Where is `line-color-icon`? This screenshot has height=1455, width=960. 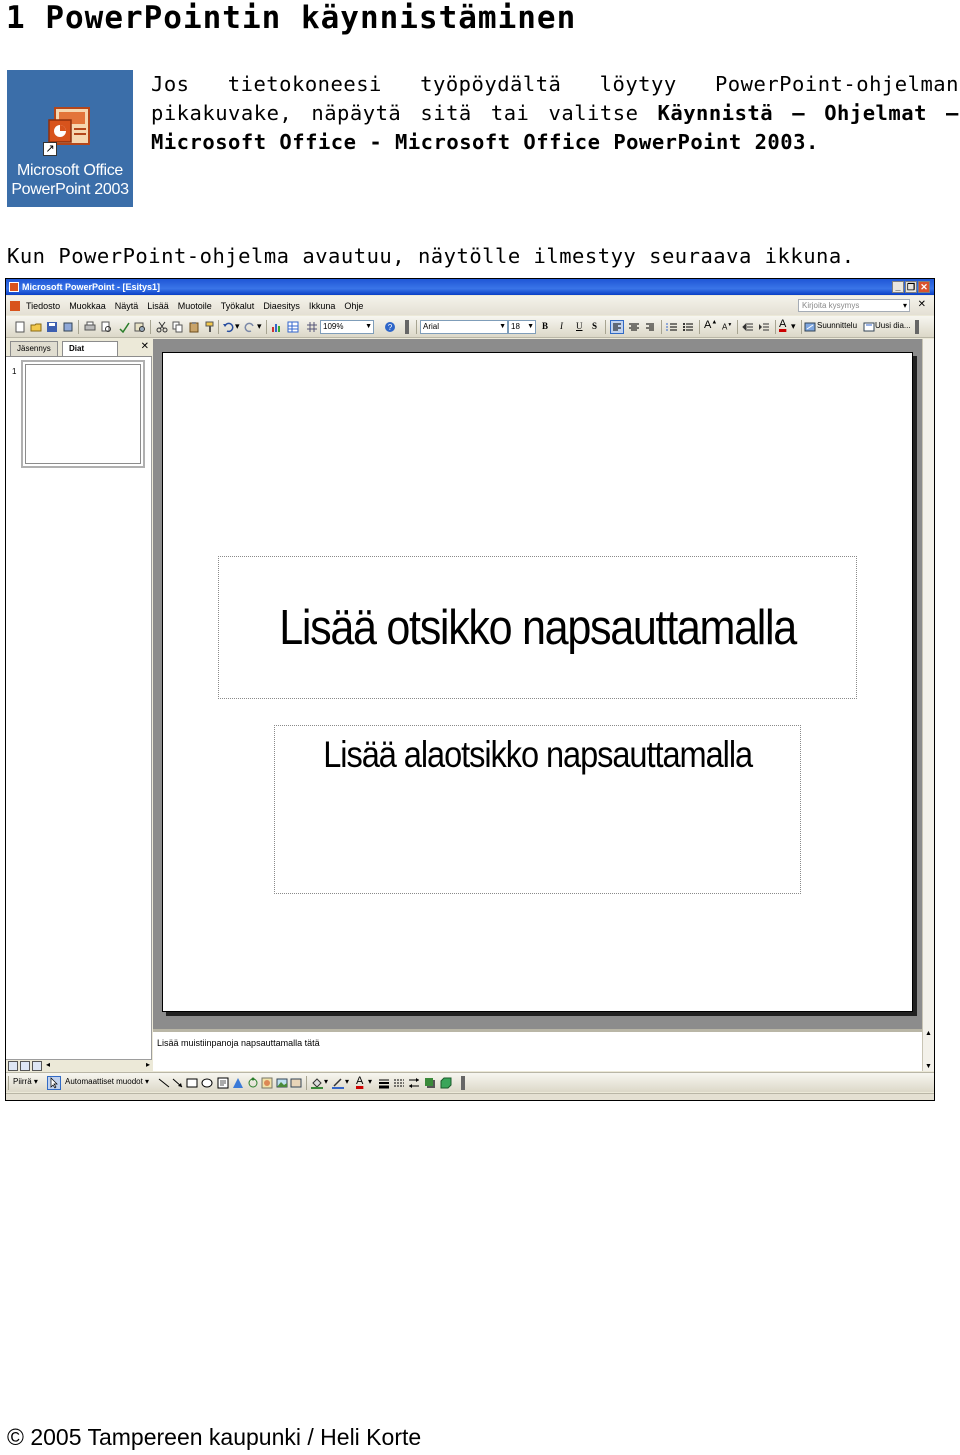
line-color-icon is located at coordinates (338, 1083).